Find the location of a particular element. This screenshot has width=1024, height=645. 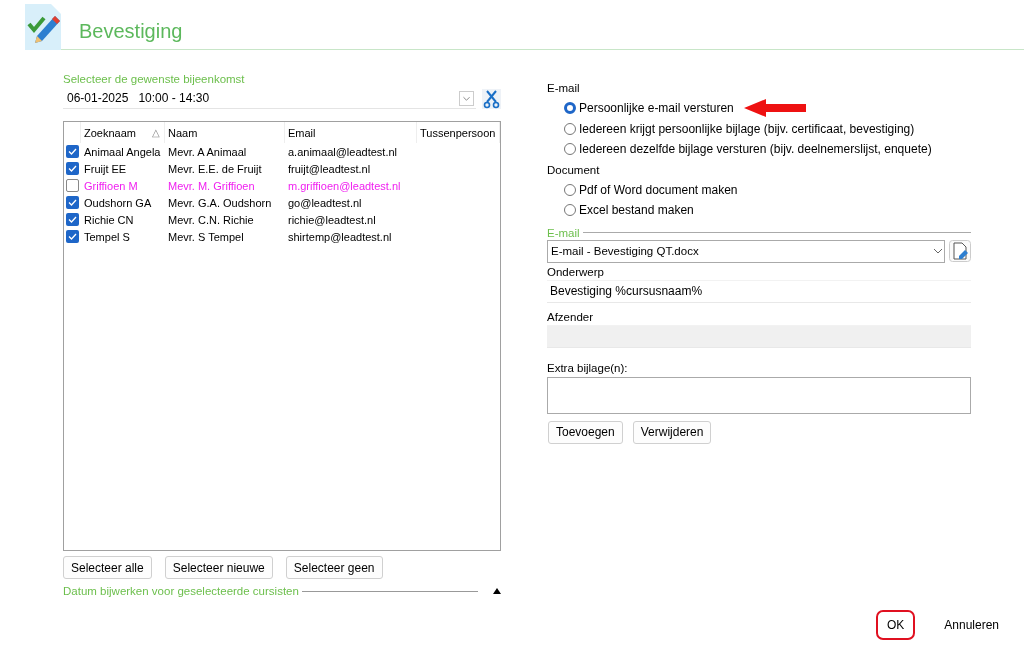

expand-toggle-icon is located at coordinates (497, 591).